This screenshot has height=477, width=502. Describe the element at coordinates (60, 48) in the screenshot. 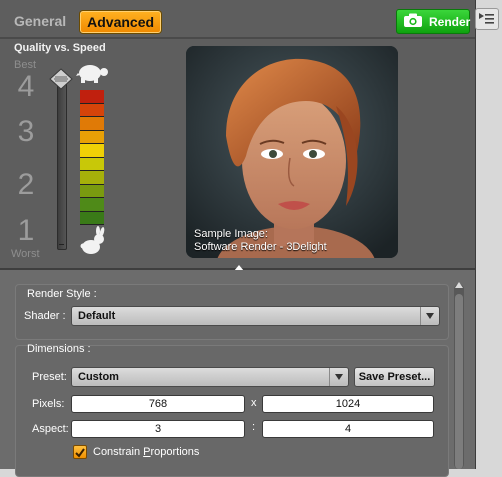

I see `quality-title: Quality vs. Speed` at that location.